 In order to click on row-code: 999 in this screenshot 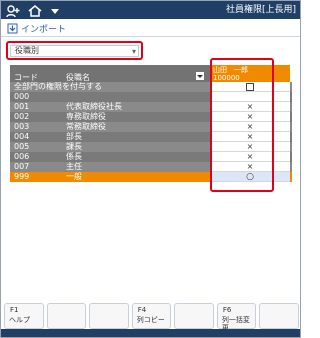, I will do `click(22, 176)`.